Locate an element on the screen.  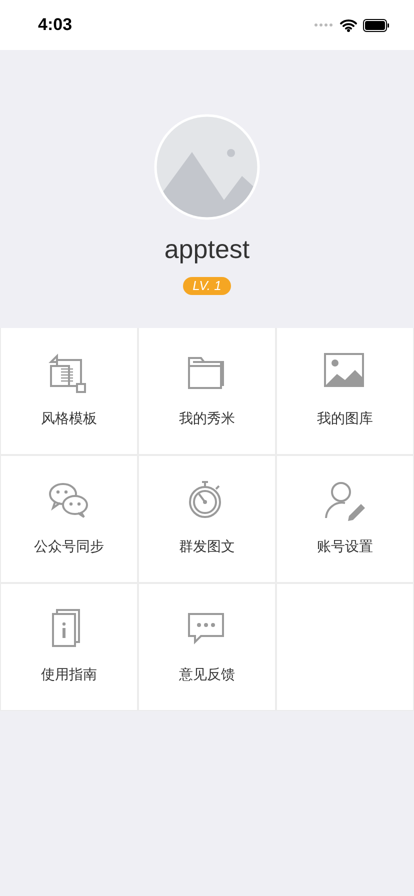
level-badge: LV. 1 is located at coordinates (207, 286).